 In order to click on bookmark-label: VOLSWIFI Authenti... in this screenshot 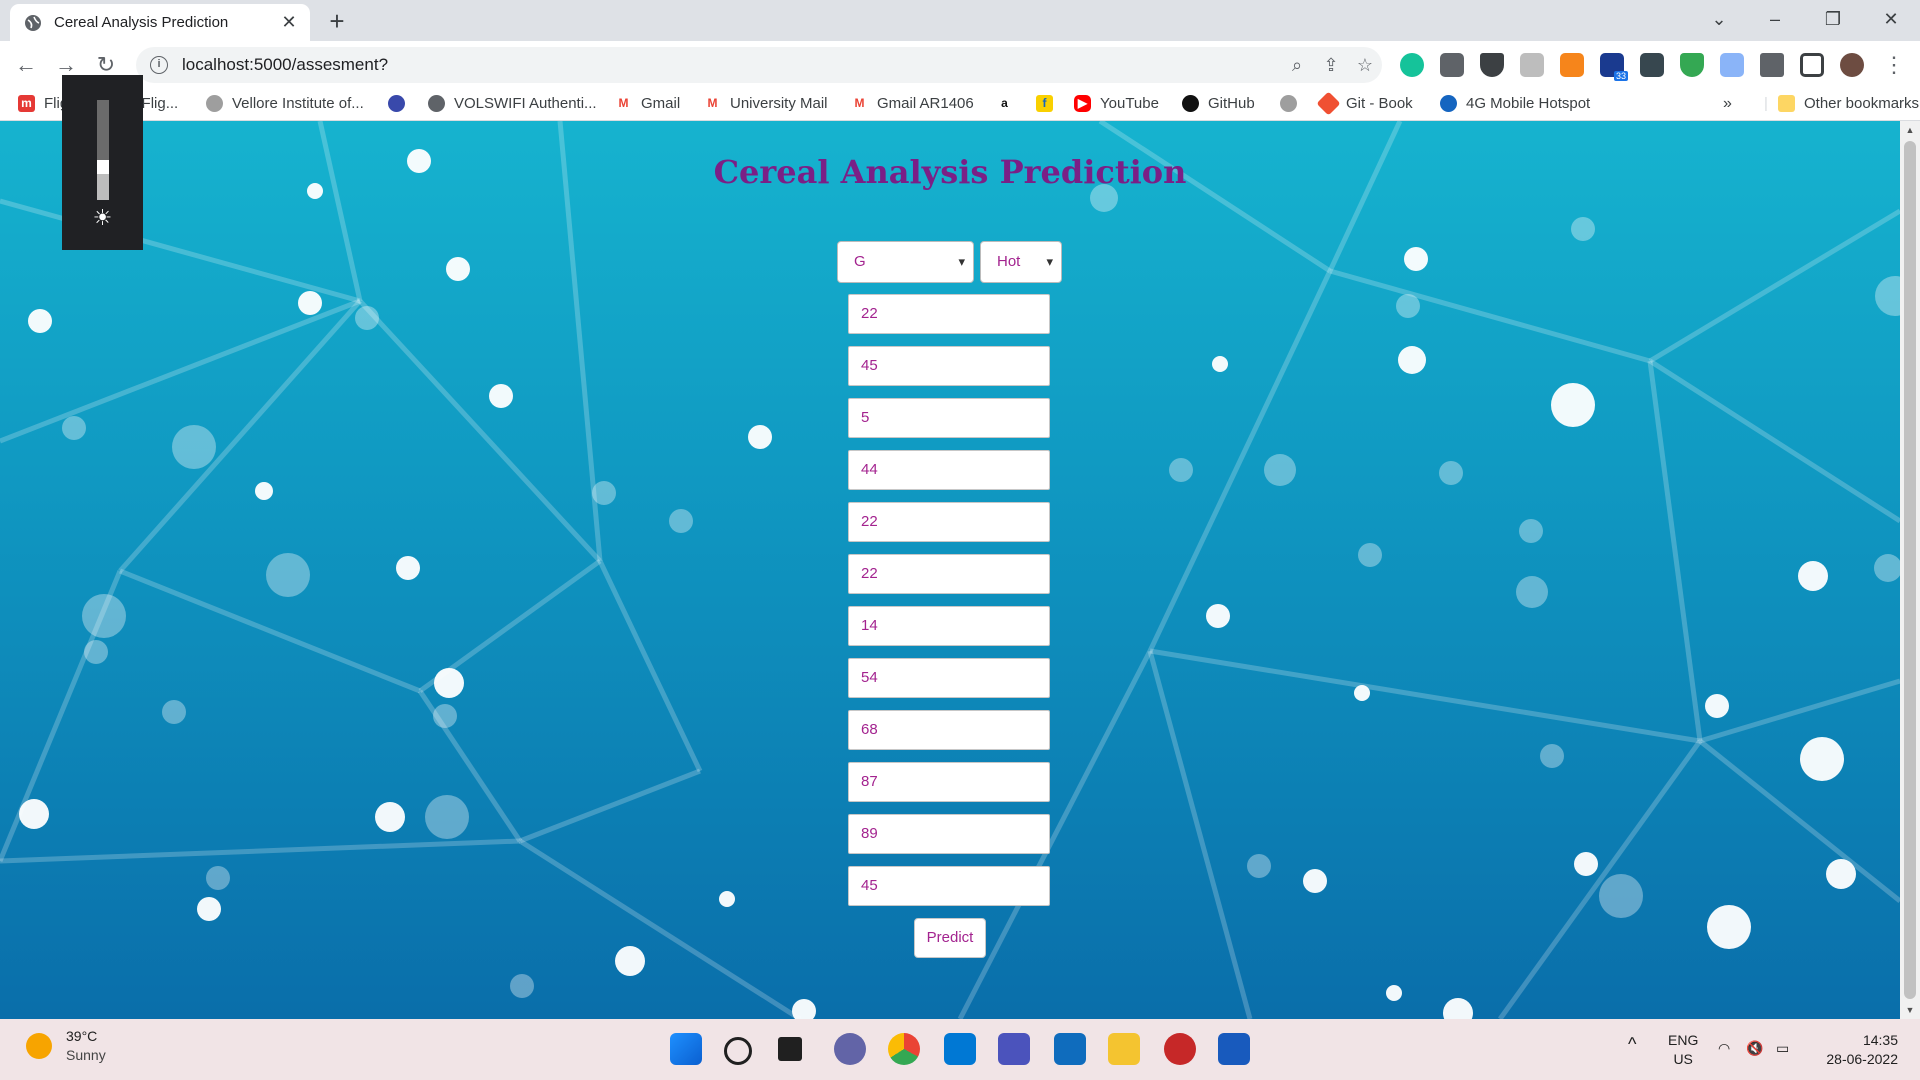, I will do `click(525, 103)`.